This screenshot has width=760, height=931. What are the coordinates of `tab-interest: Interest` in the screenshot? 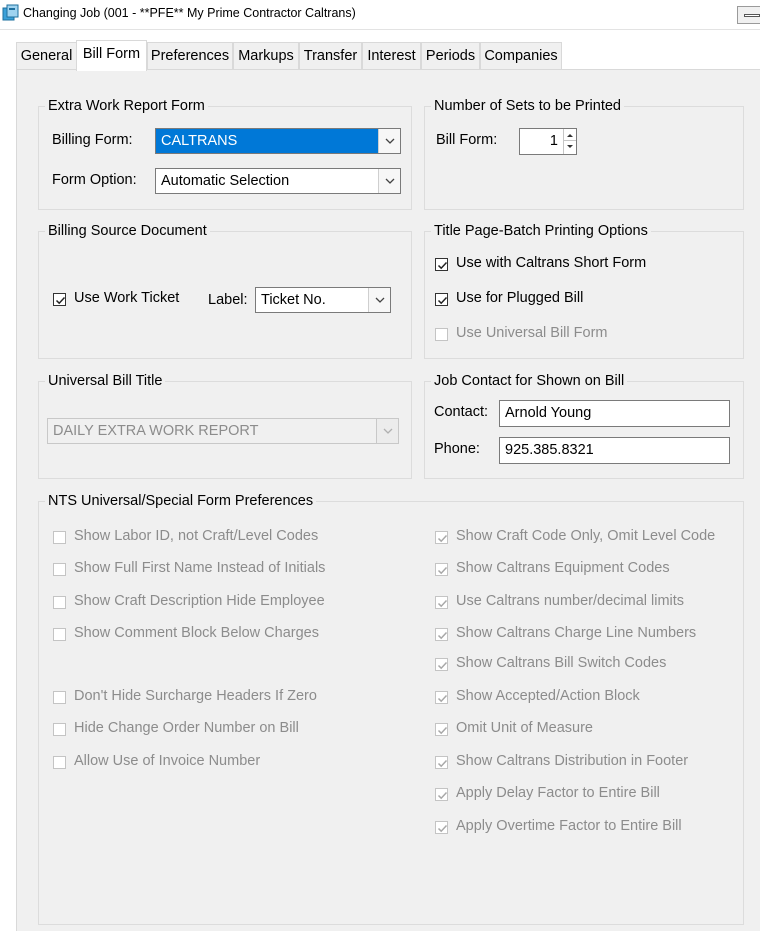 It's located at (391, 56).